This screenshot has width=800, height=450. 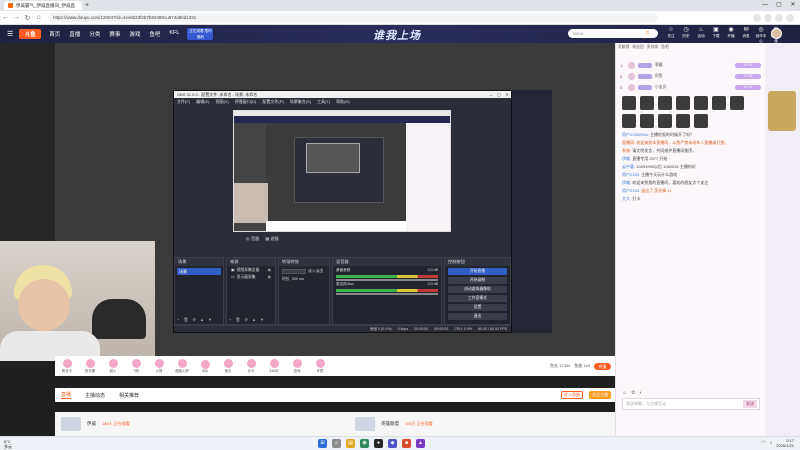 I want to click on donate-button: 投入鱼翅, so click(x=572, y=395).